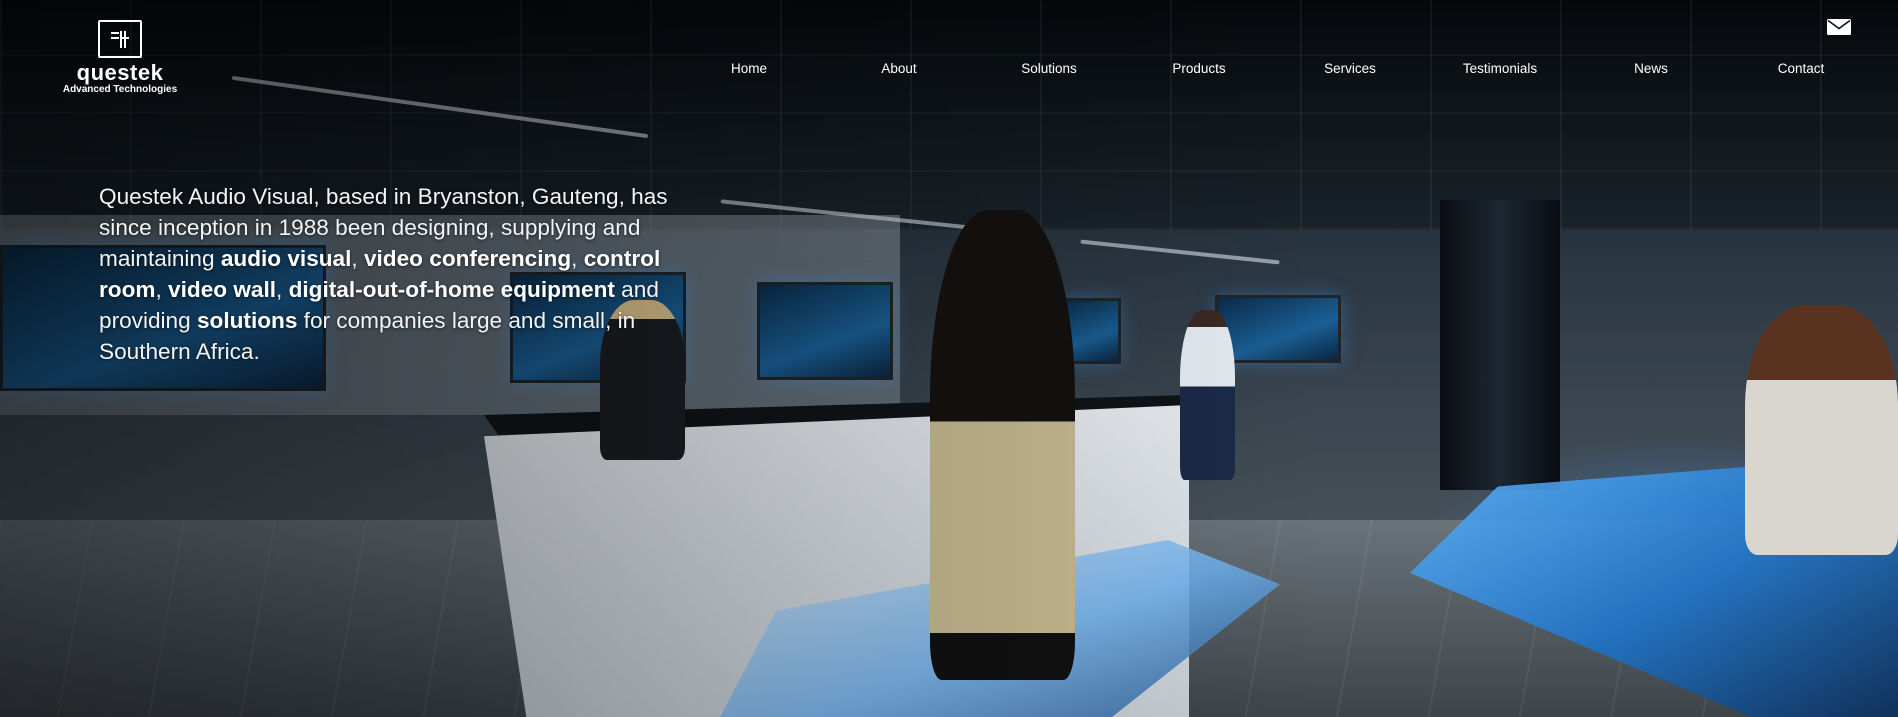  Describe the element at coordinates (286, 258) in the screenshot. I see `hero-highlight-audio-visual: audio visual` at that location.